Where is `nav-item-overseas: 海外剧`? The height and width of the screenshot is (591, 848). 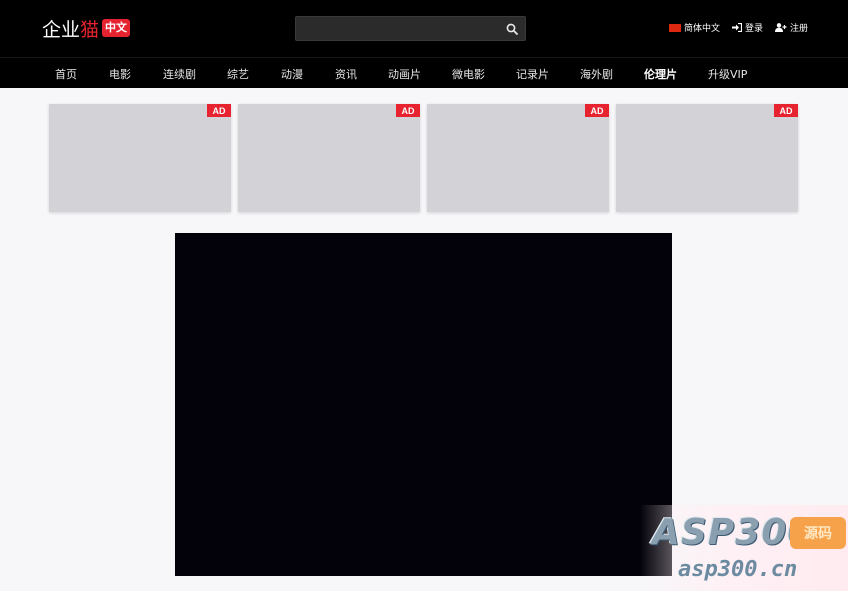
nav-item-overseas: 海外剧 is located at coordinates (596, 74).